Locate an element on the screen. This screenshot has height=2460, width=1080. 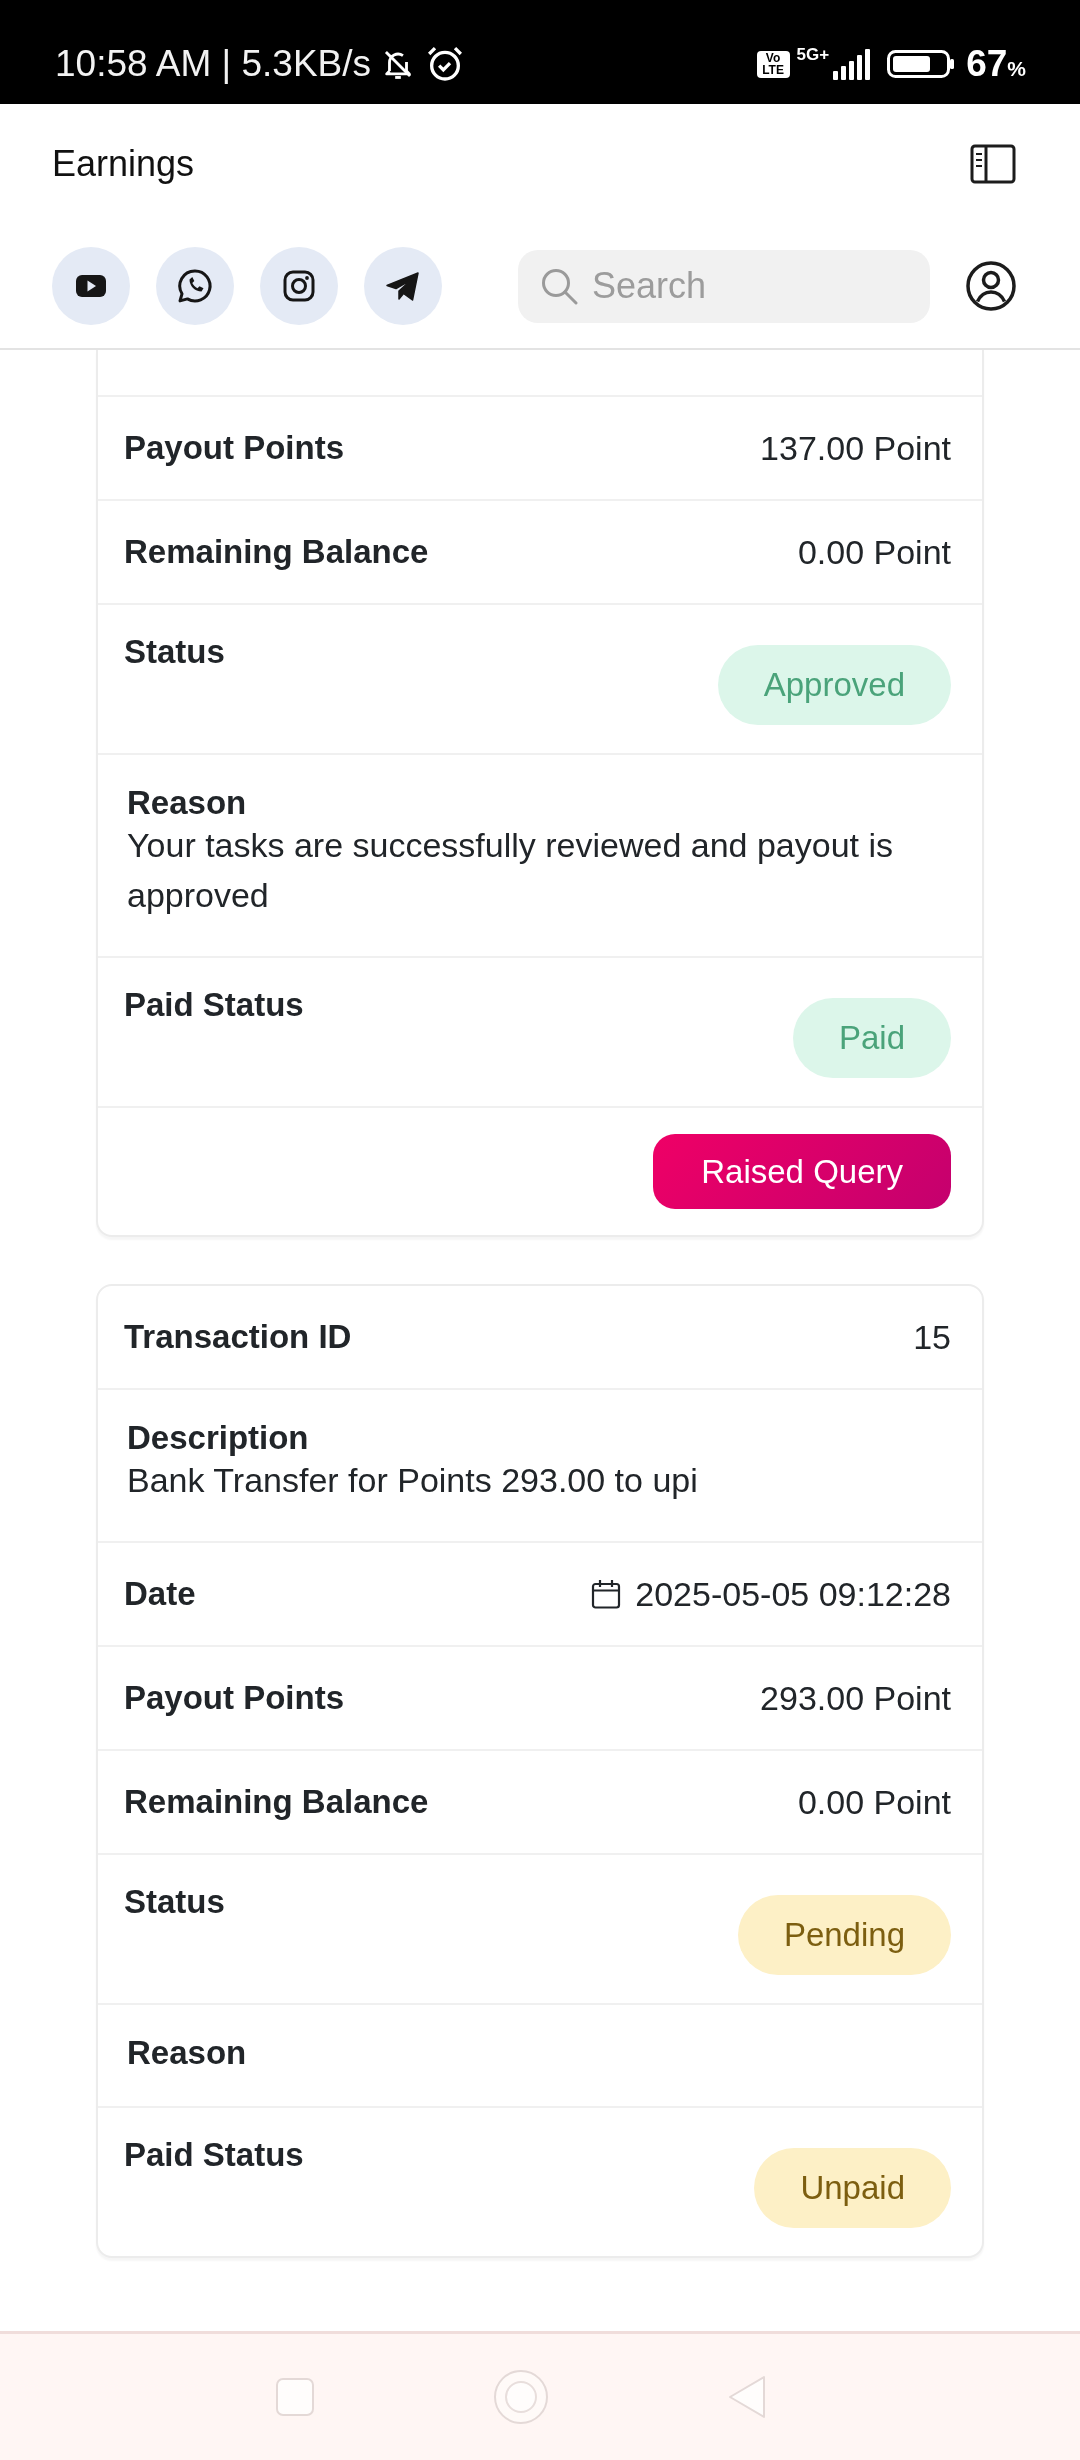
camera-icon is located at coordinates (299, 286).